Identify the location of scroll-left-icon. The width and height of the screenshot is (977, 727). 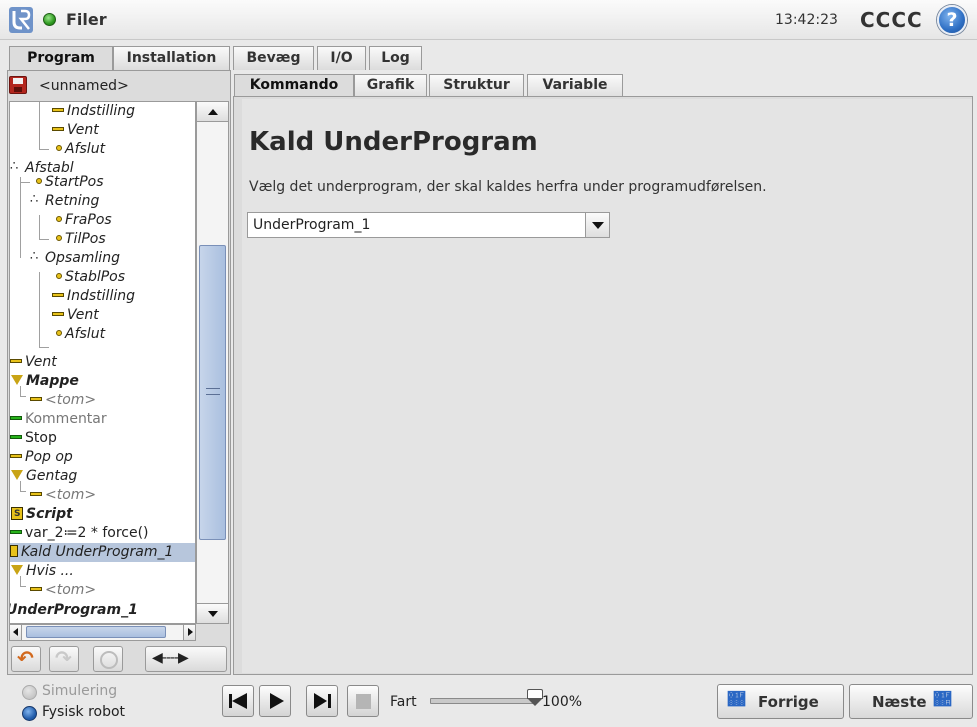
(16, 632).